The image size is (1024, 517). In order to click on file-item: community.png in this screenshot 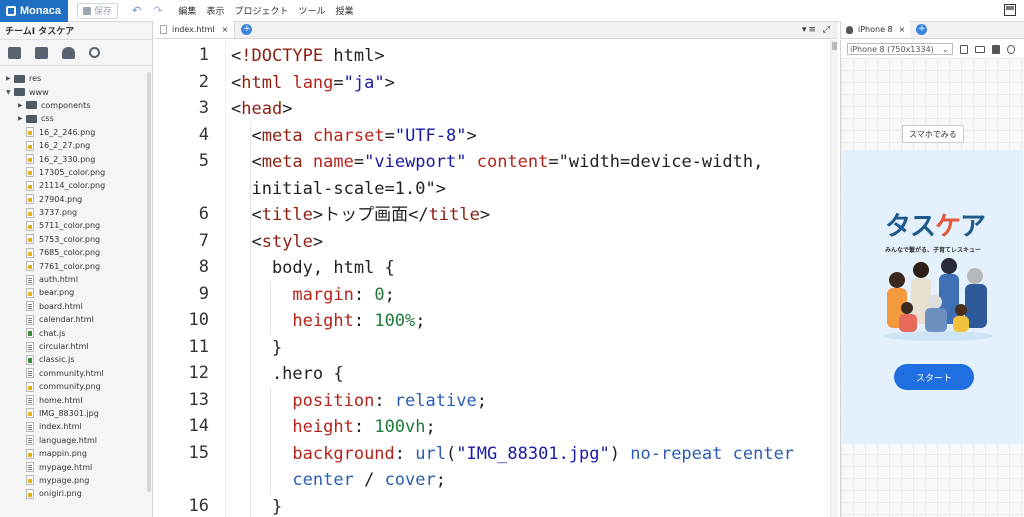, I will do `click(76, 386)`.